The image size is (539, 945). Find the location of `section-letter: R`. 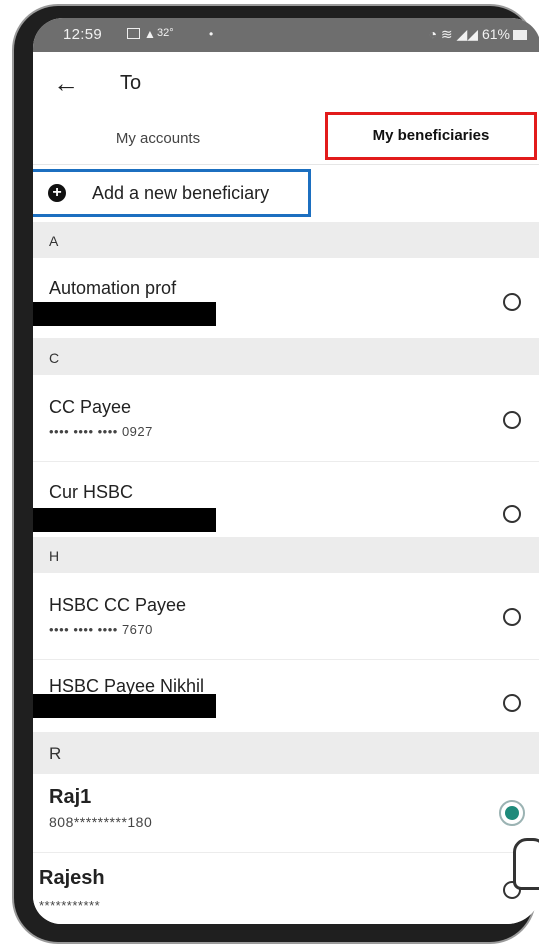

section-letter: R is located at coordinates (55, 753).